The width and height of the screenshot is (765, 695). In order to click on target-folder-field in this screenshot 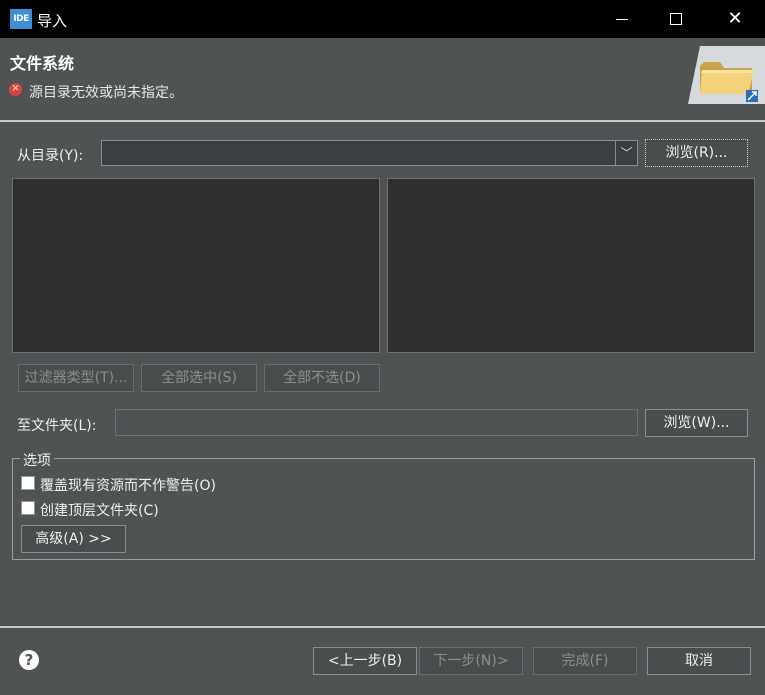, I will do `click(376, 422)`.